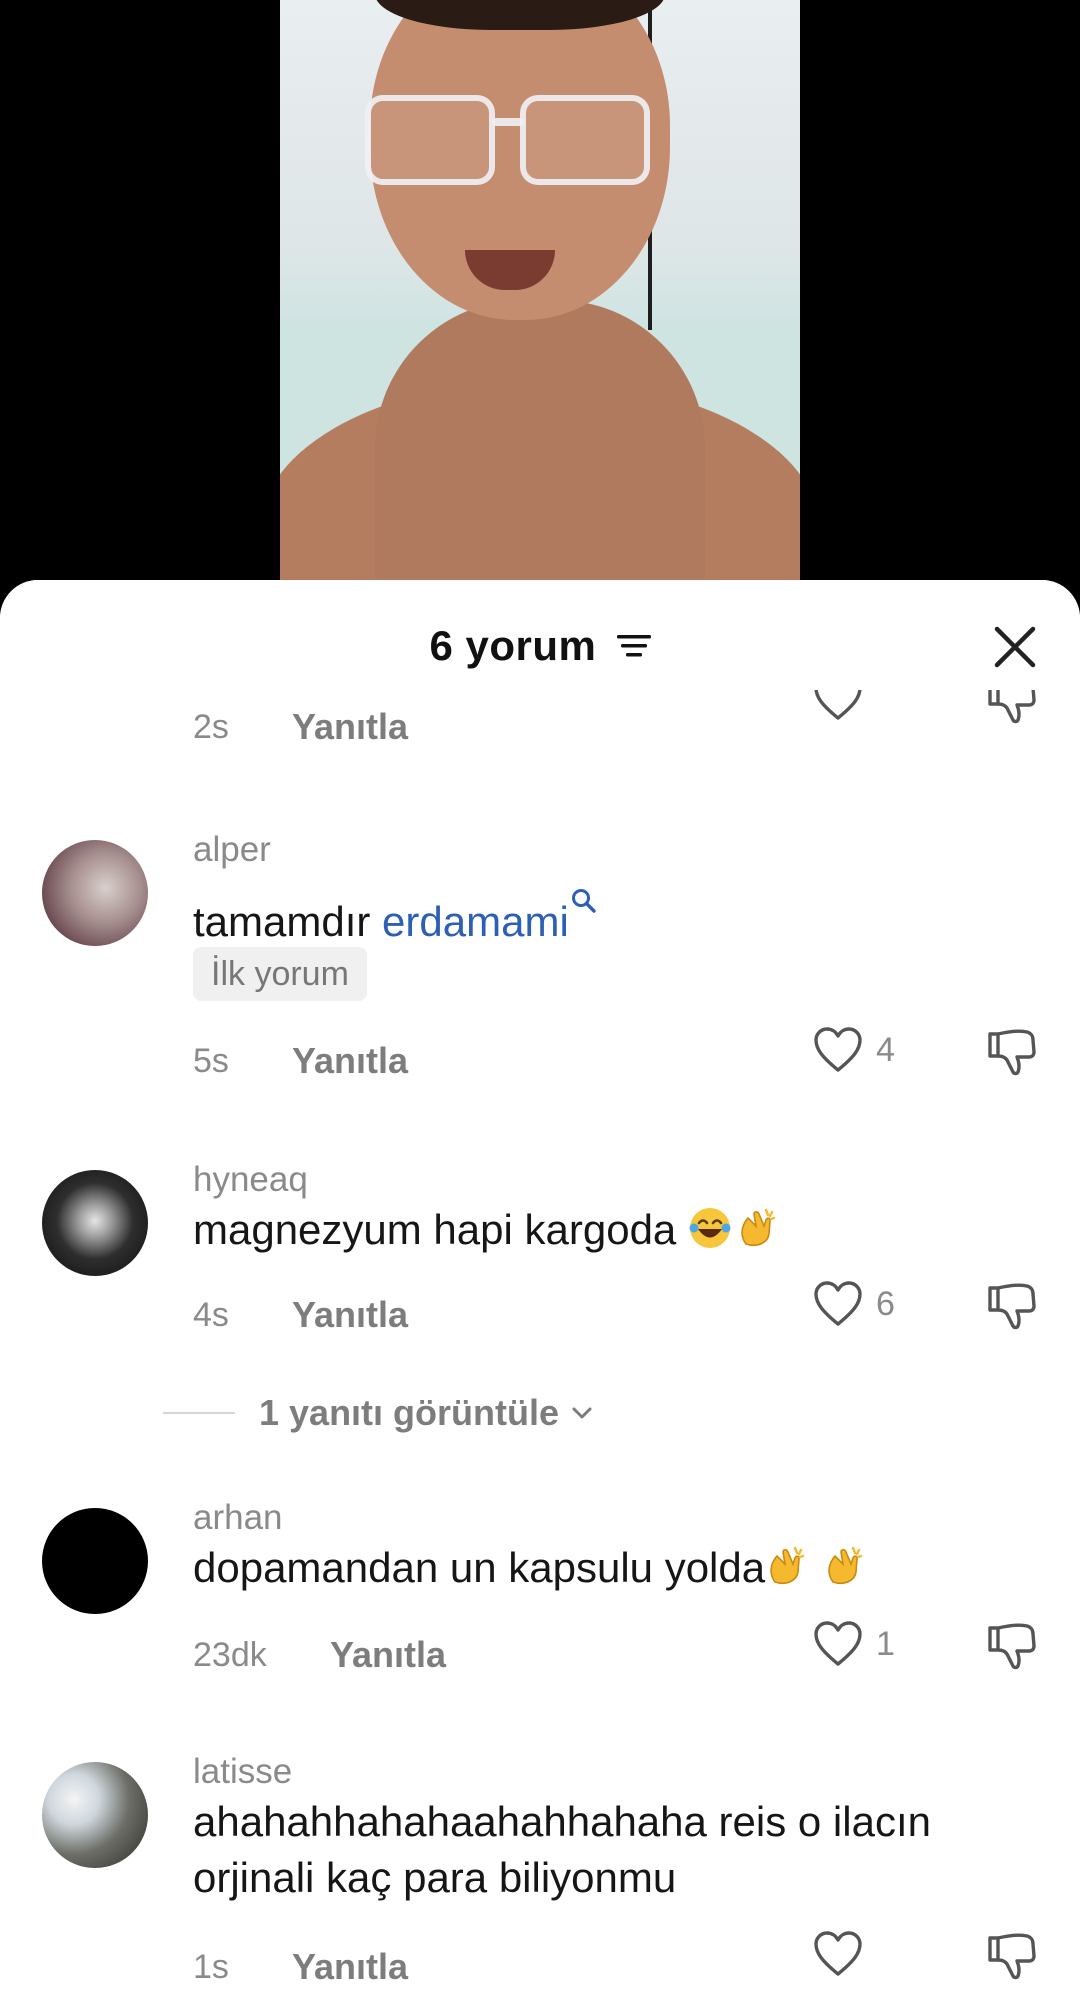 Image resolution: width=1080 pixels, height=1991 pixels. I want to click on like-button: 6, so click(853, 1304).